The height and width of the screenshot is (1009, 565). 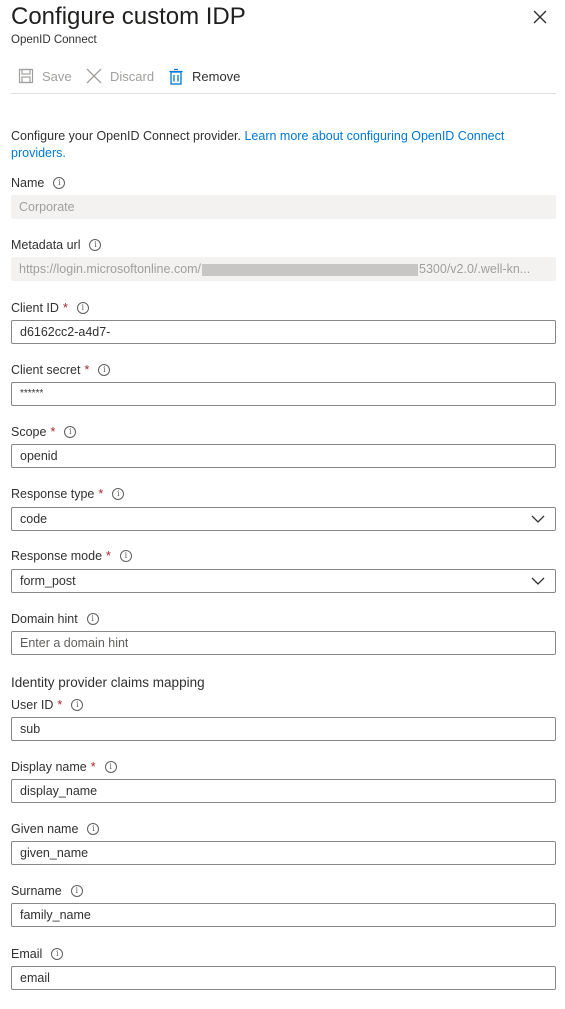 What do you see at coordinates (36, 891) in the screenshot?
I see `surname-label-text: Surname` at bounding box center [36, 891].